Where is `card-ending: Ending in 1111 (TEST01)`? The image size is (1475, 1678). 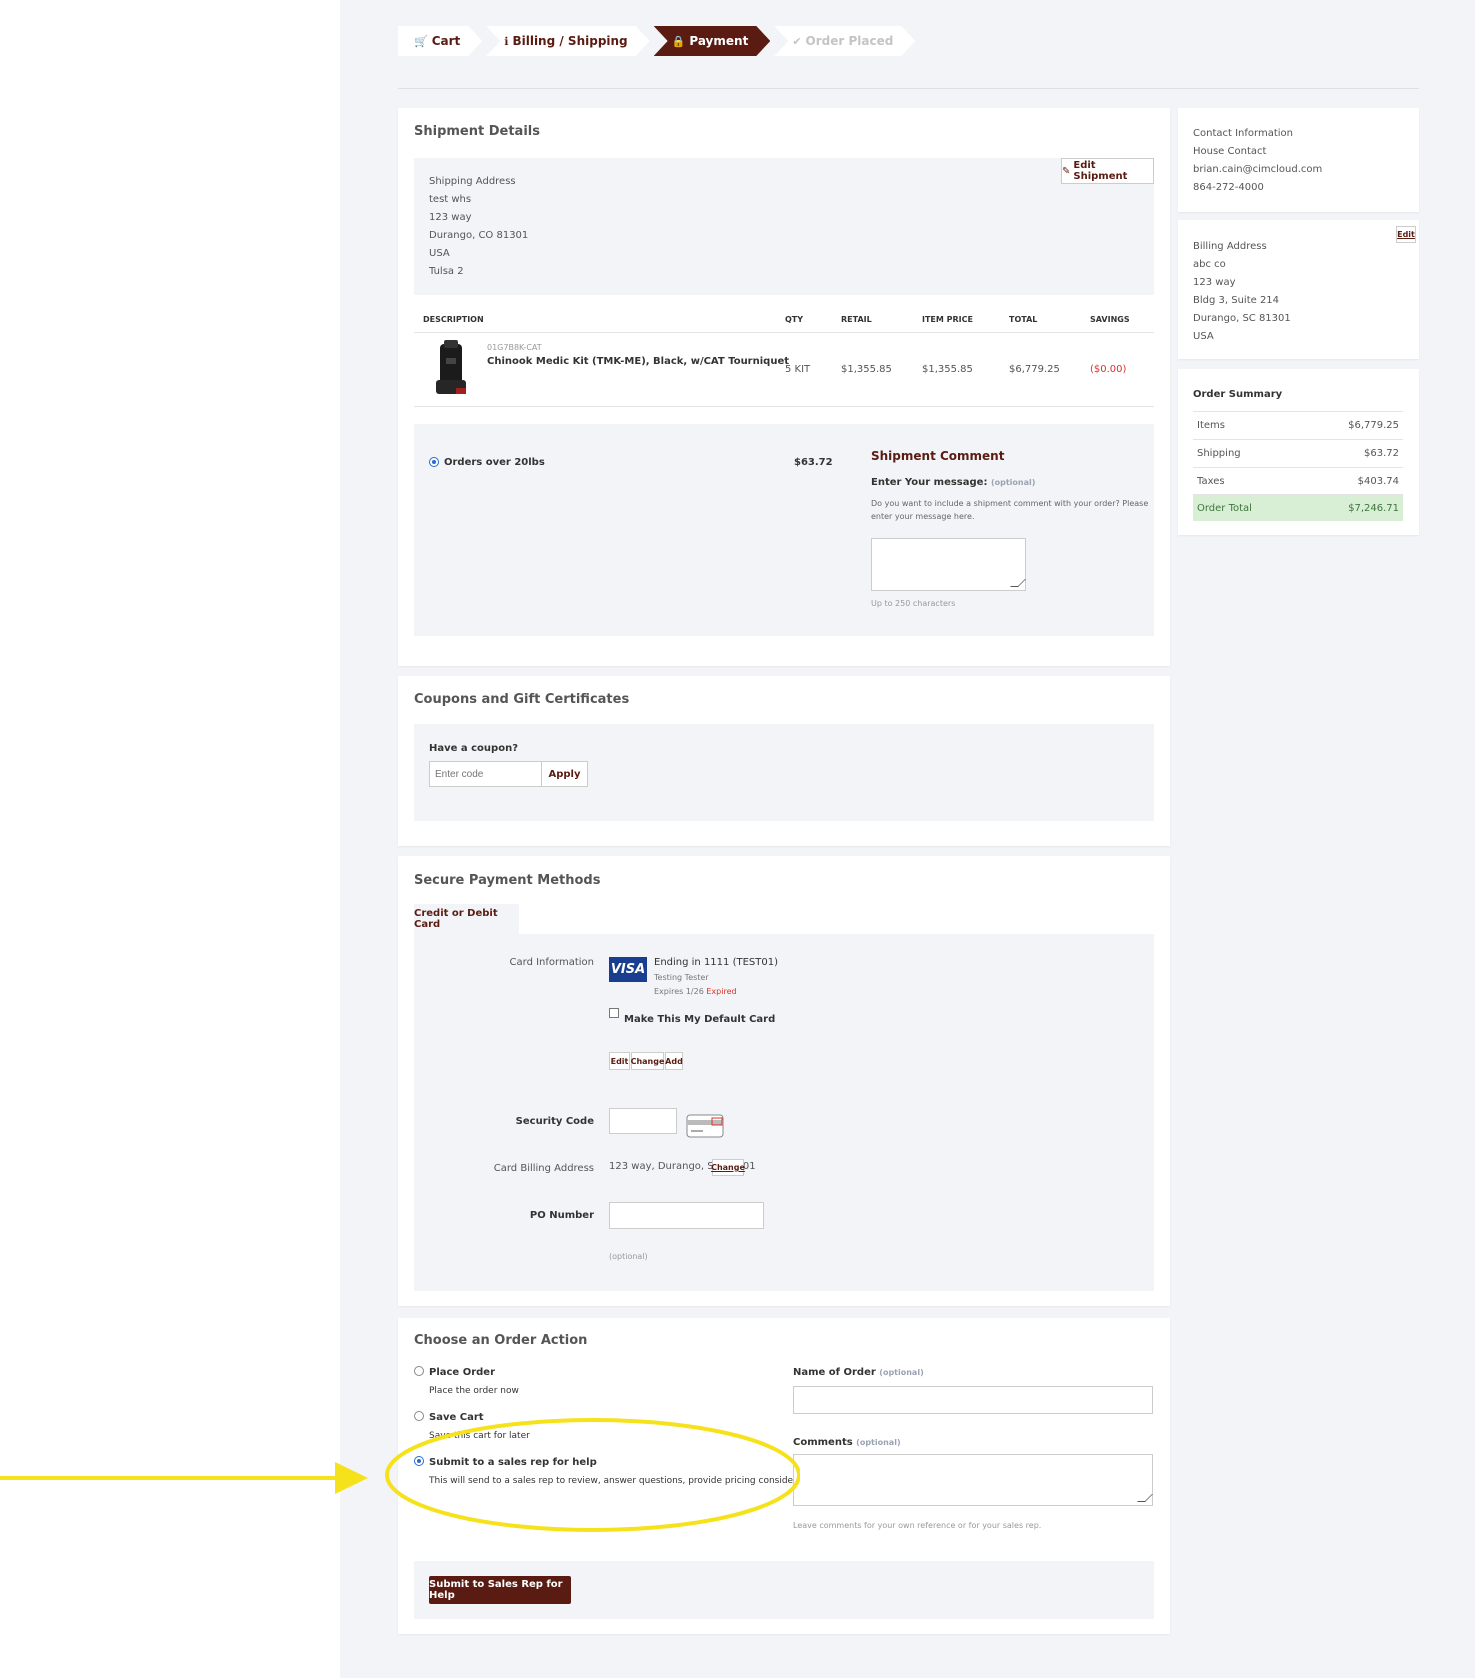 card-ending: Ending in 1111 (TEST01) is located at coordinates (716, 962).